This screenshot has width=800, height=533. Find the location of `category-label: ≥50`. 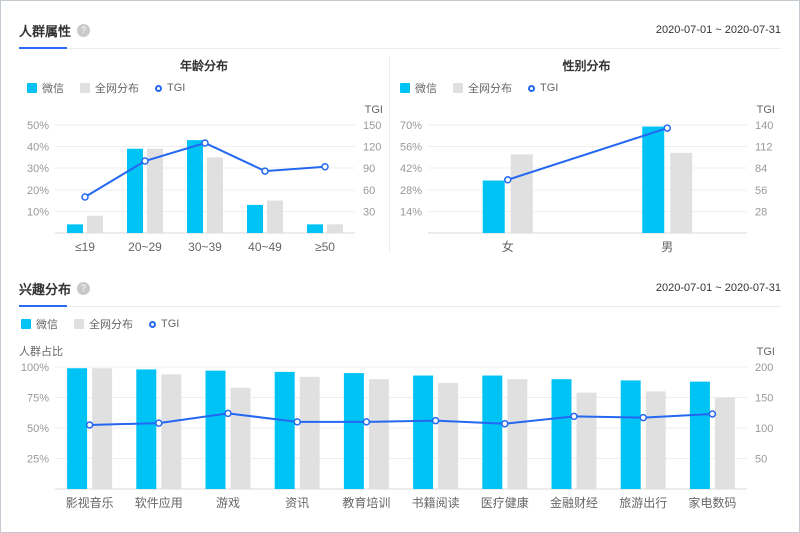

category-label: ≥50 is located at coordinates (325, 247).